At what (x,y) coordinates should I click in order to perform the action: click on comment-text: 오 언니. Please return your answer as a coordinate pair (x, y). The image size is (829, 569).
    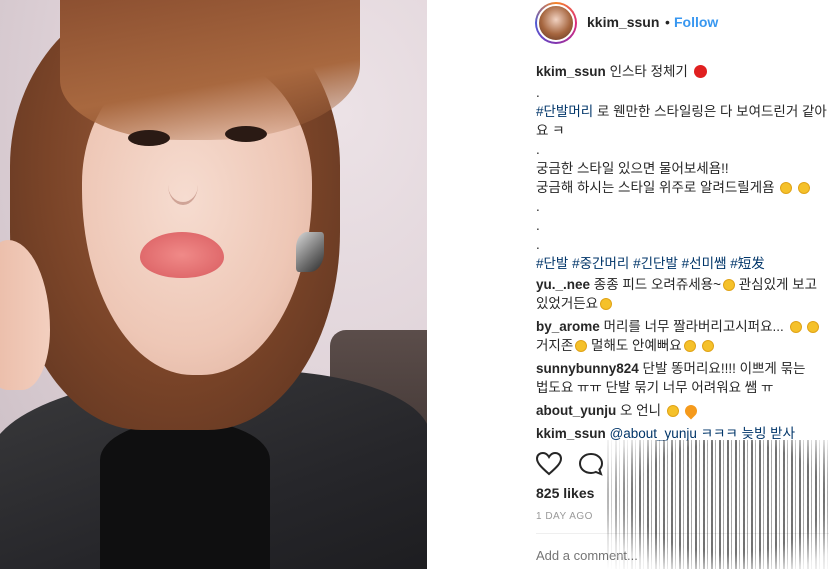
    Looking at the image, I should click on (641, 410).